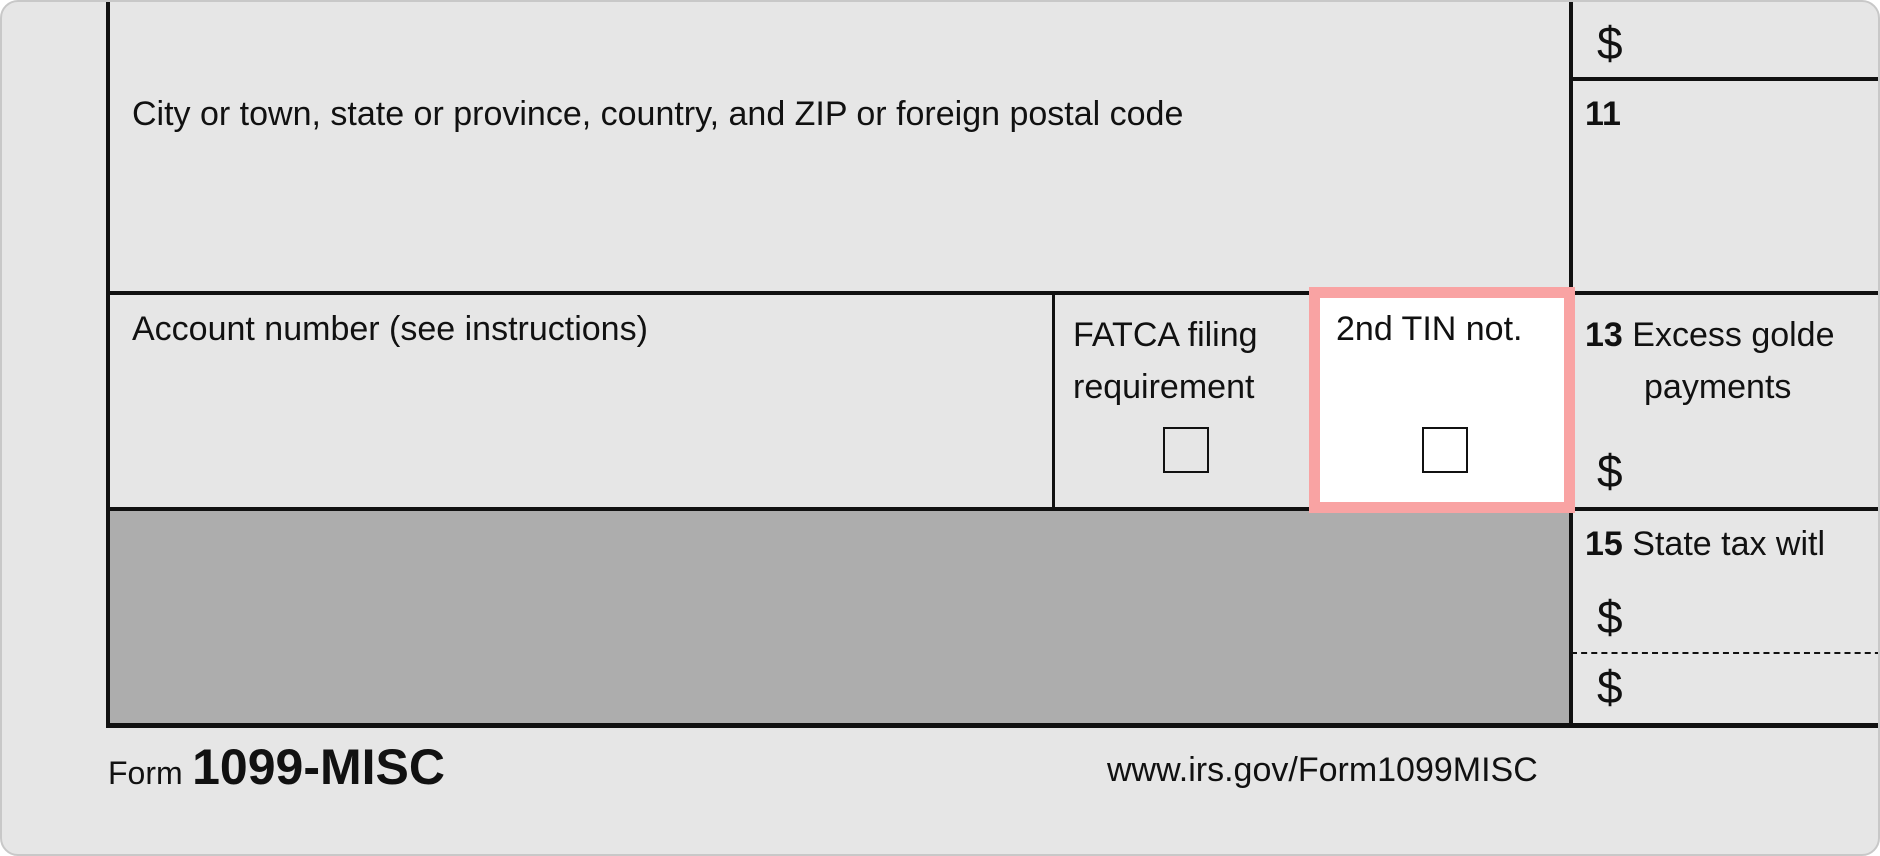 Image resolution: width=1880 pixels, height=856 pixels. Describe the element at coordinates (1718, 387) in the screenshot. I see `box13-label-line2: payments` at that location.